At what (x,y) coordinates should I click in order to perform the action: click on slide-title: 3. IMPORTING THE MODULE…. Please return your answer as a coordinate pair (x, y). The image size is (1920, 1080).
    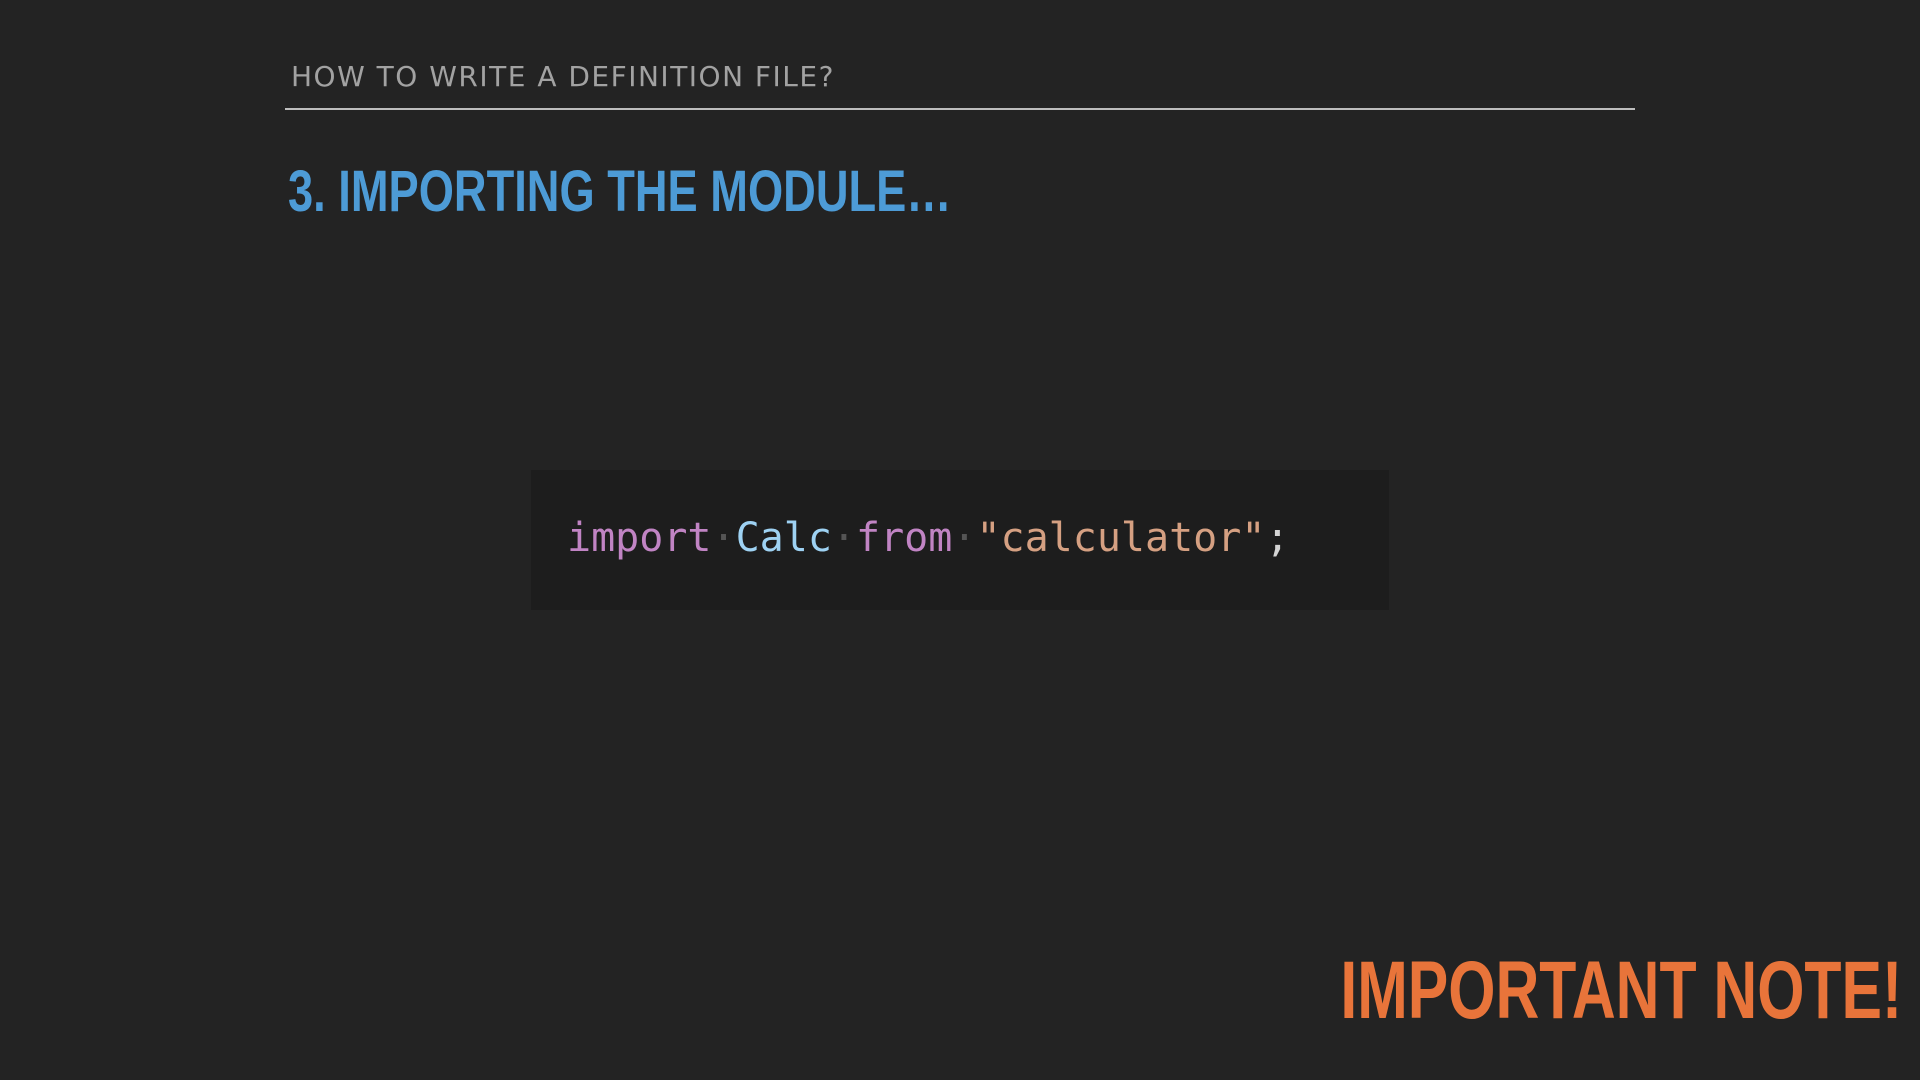
    Looking at the image, I should click on (620, 191).